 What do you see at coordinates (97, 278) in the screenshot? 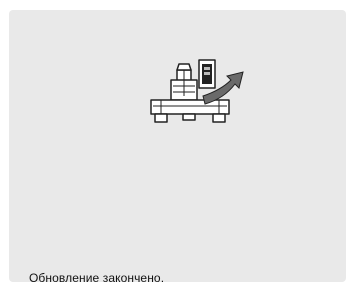
I see `status-message: Обновление закончено.` at bounding box center [97, 278].